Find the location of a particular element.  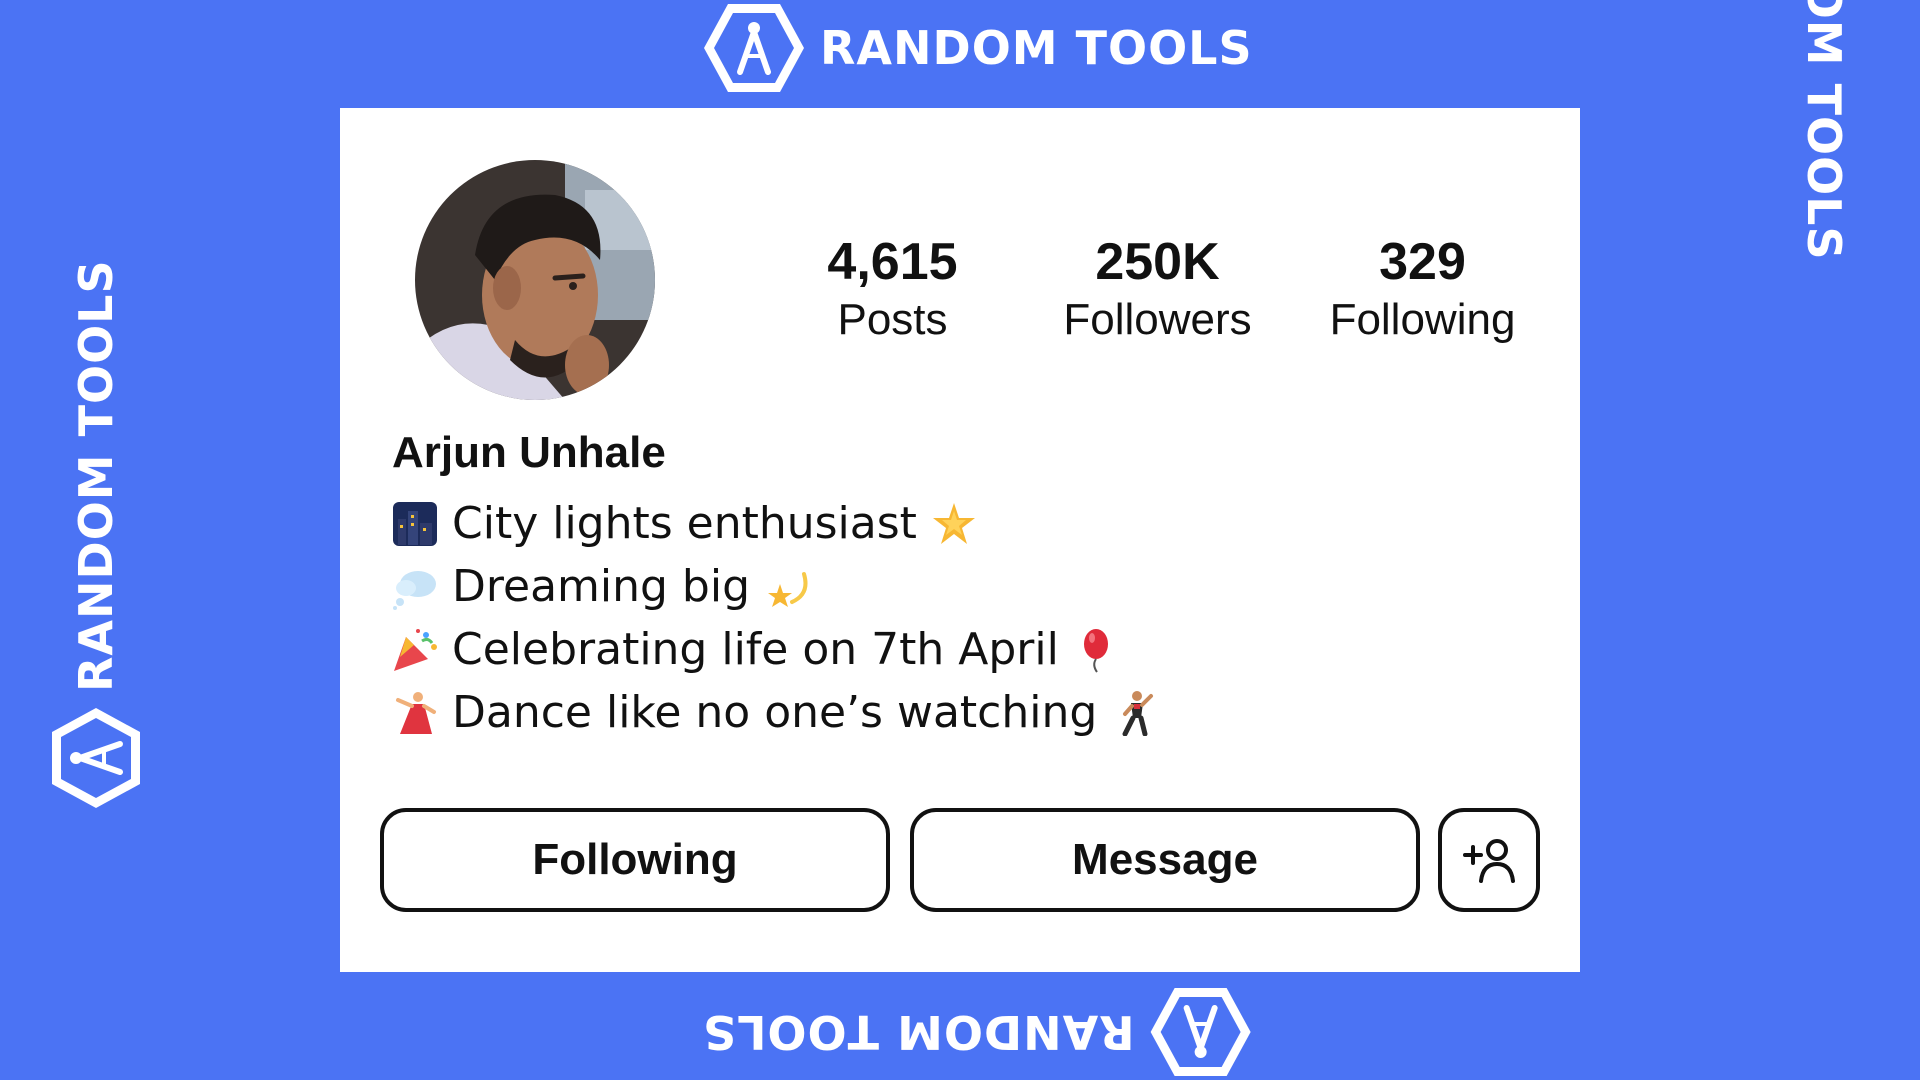

dancer-emoji-icon is located at coordinates (416, 712).